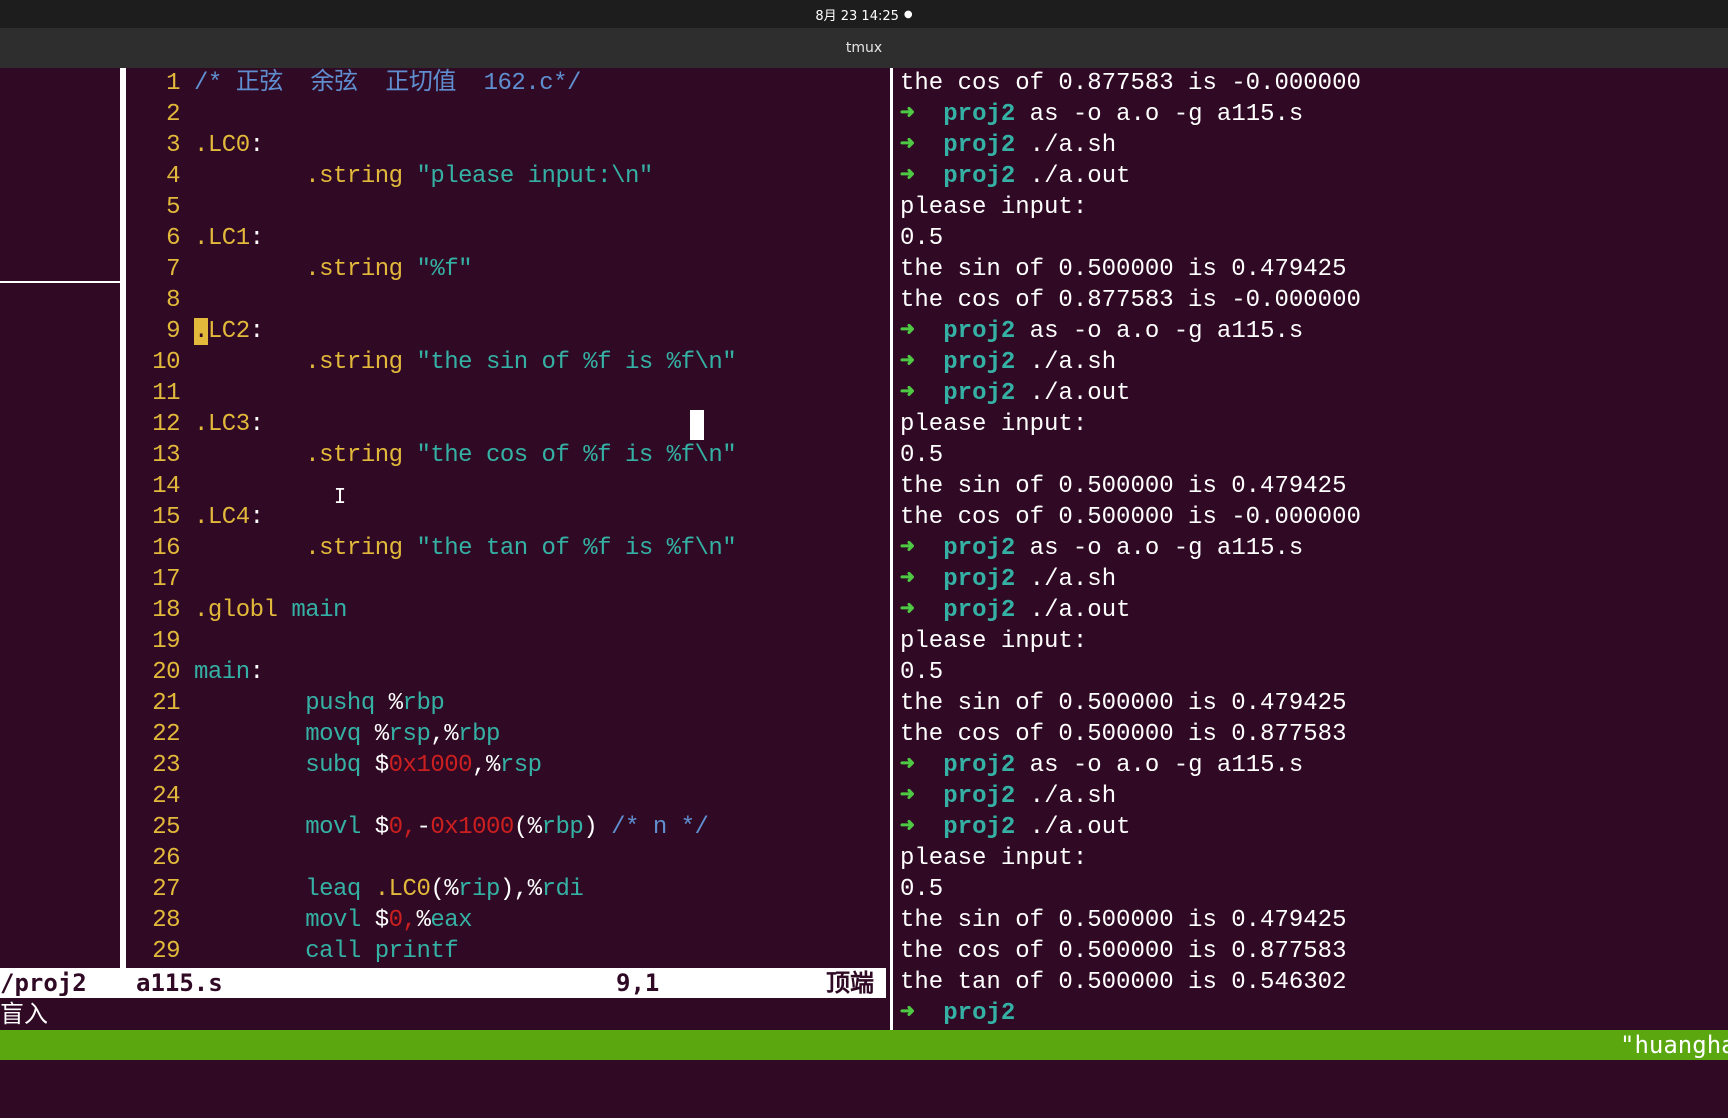  What do you see at coordinates (857, 14) in the screenshot?
I see `clock: 8月 23 14:25` at bounding box center [857, 14].